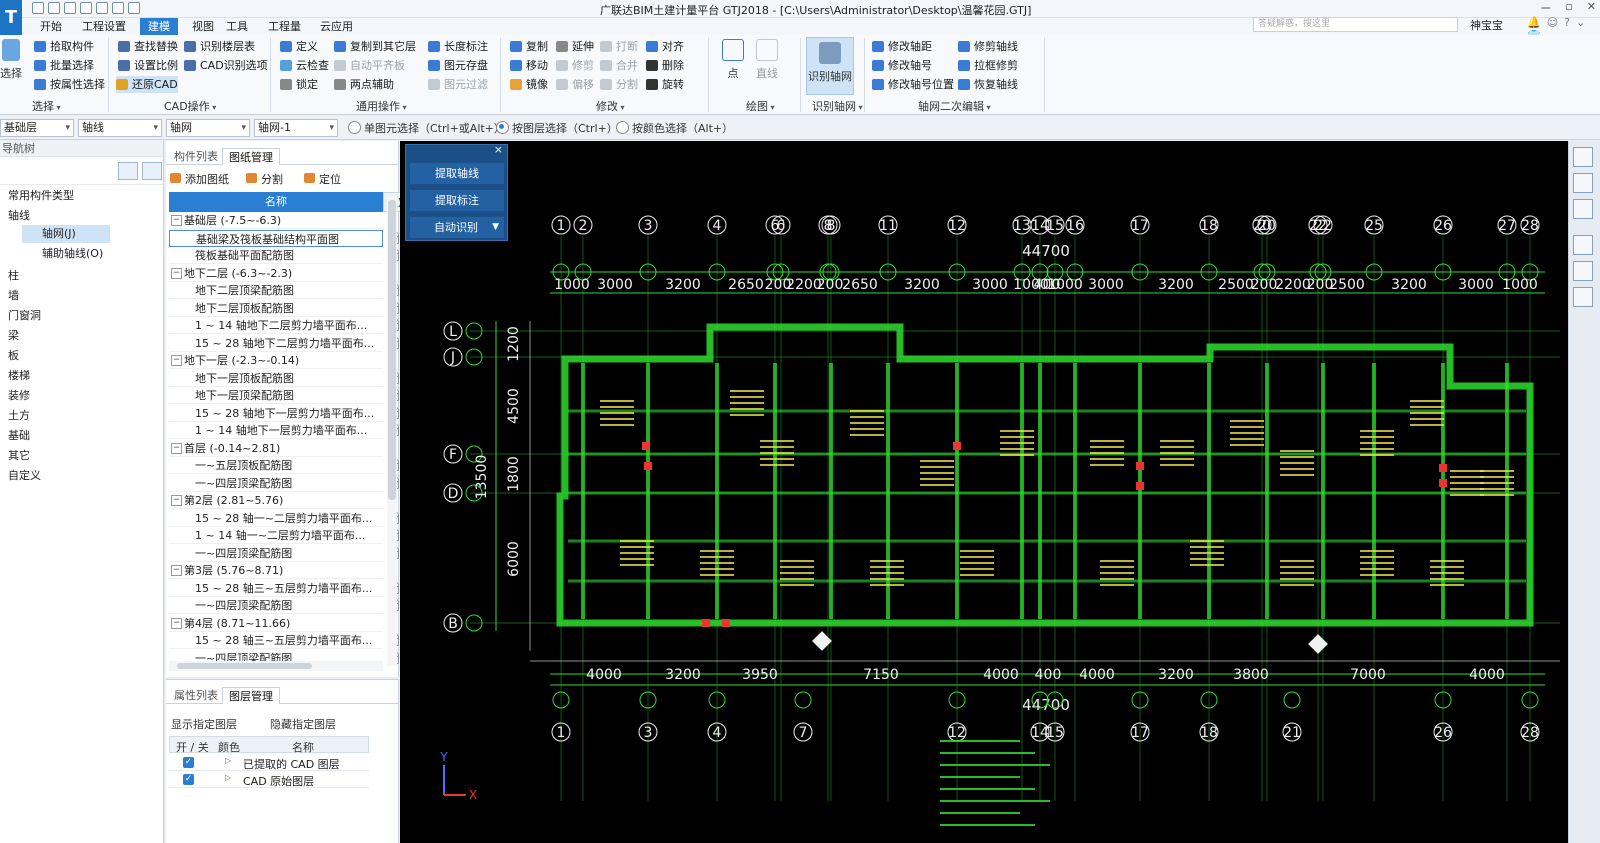 Image resolution: width=1600 pixels, height=843 pixels. Describe the element at coordinates (276, 290) in the screenshot. I see `drawing-row: 地下二层顶梁配筋图` at that location.